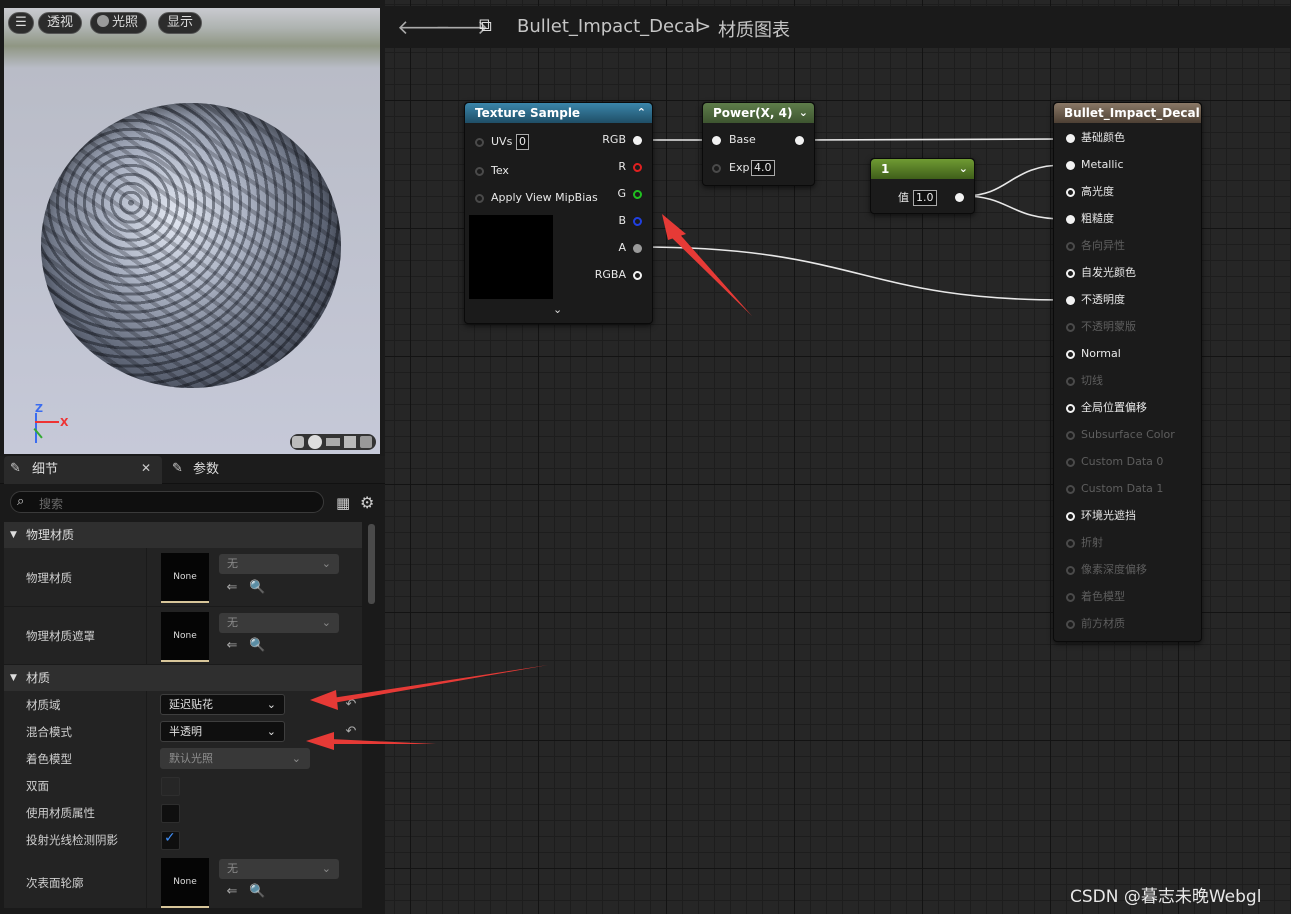 The image size is (1291, 914). What do you see at coordinates (183, 535) in the screenshot?
I see `section-physical-material: ▼ 物理材质` at bounding box center [183, 535].